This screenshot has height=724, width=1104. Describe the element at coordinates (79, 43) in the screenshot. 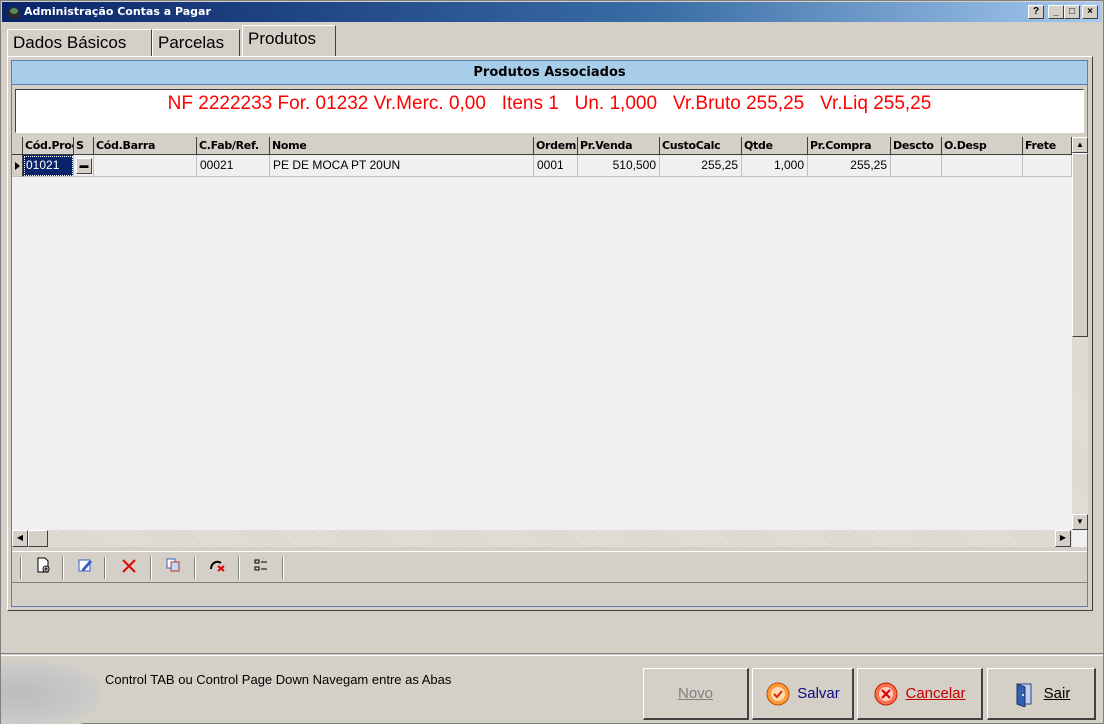

I see `tab-dados-basicos: Dados Básicos` at that location.